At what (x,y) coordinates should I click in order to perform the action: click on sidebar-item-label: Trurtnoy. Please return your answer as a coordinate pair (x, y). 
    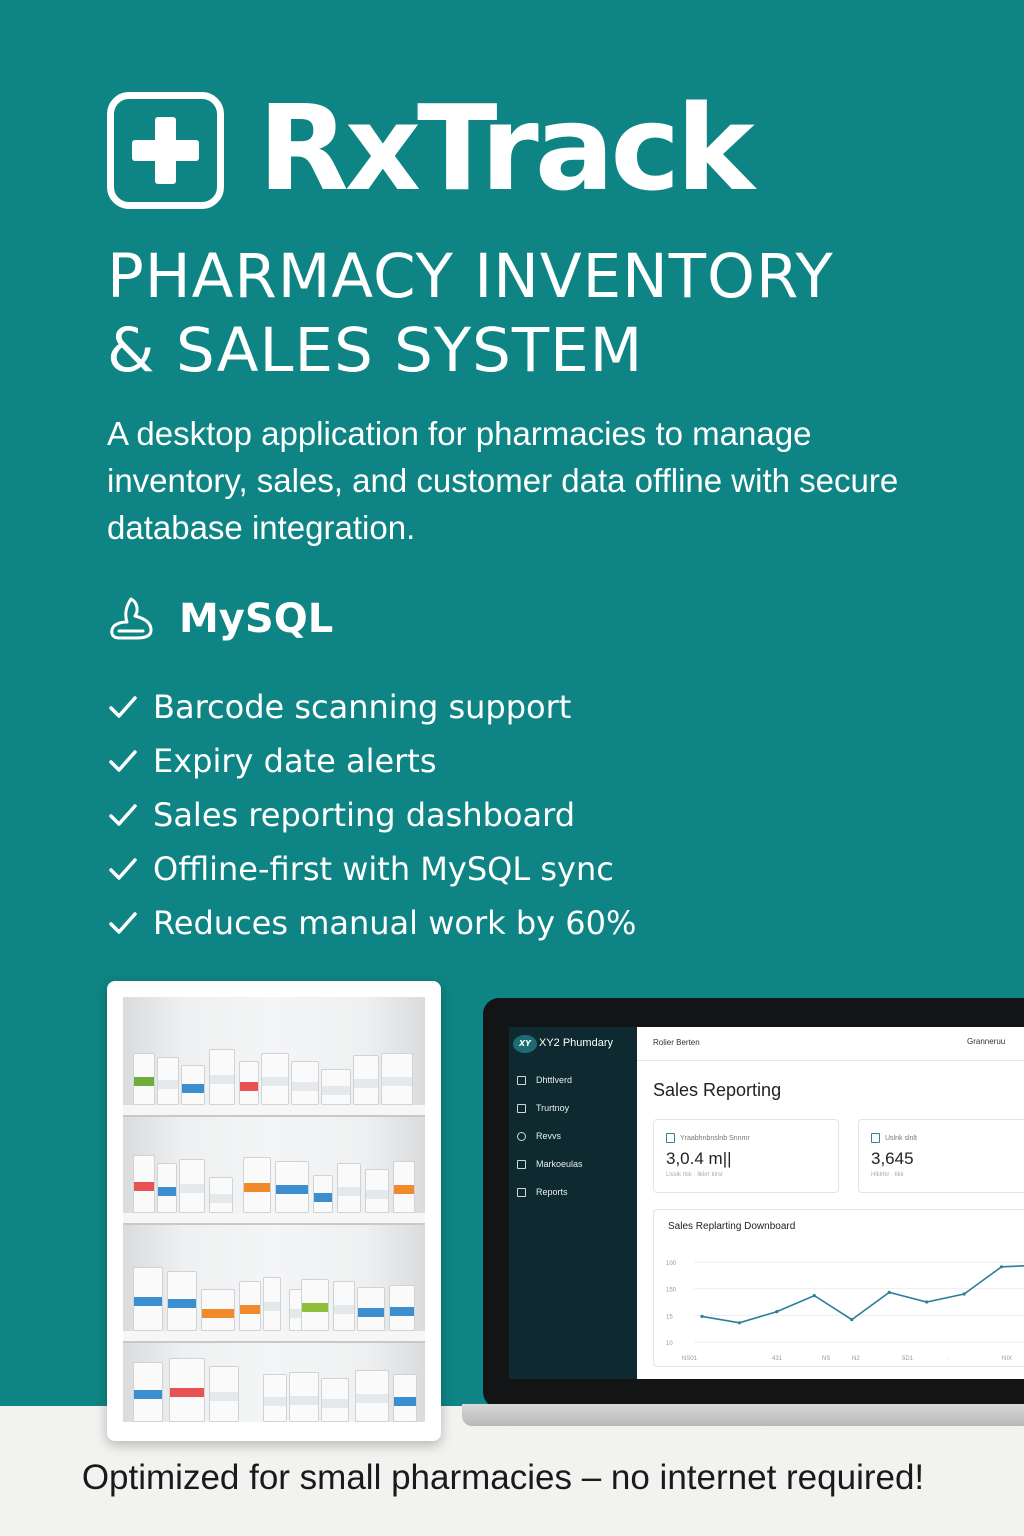
    Looking at the image, I should click on (553, 1108).